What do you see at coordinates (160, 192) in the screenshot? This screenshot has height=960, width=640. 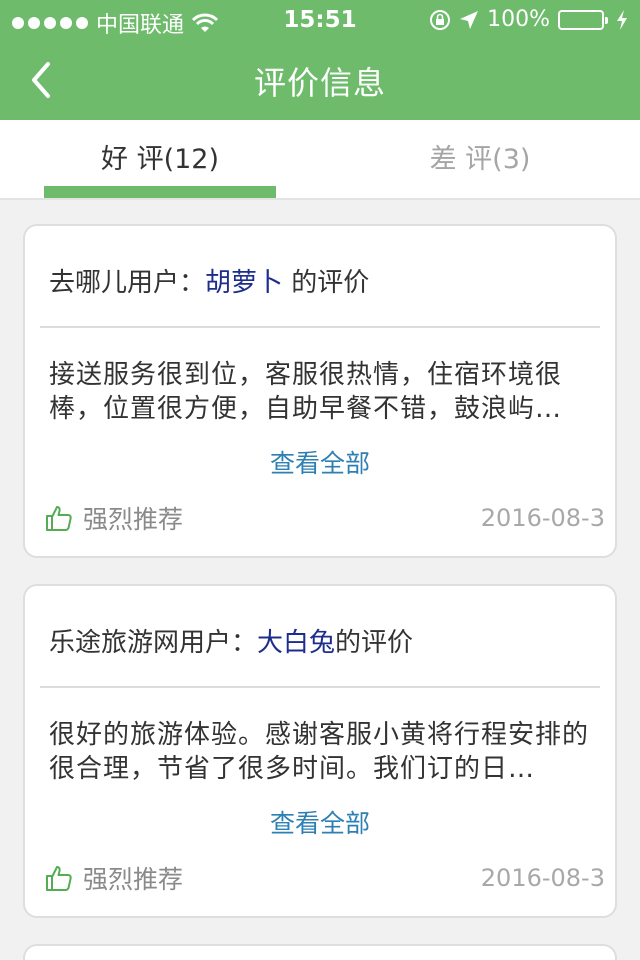 I see `active-tab-indicator` at bounding box center [160, 192].